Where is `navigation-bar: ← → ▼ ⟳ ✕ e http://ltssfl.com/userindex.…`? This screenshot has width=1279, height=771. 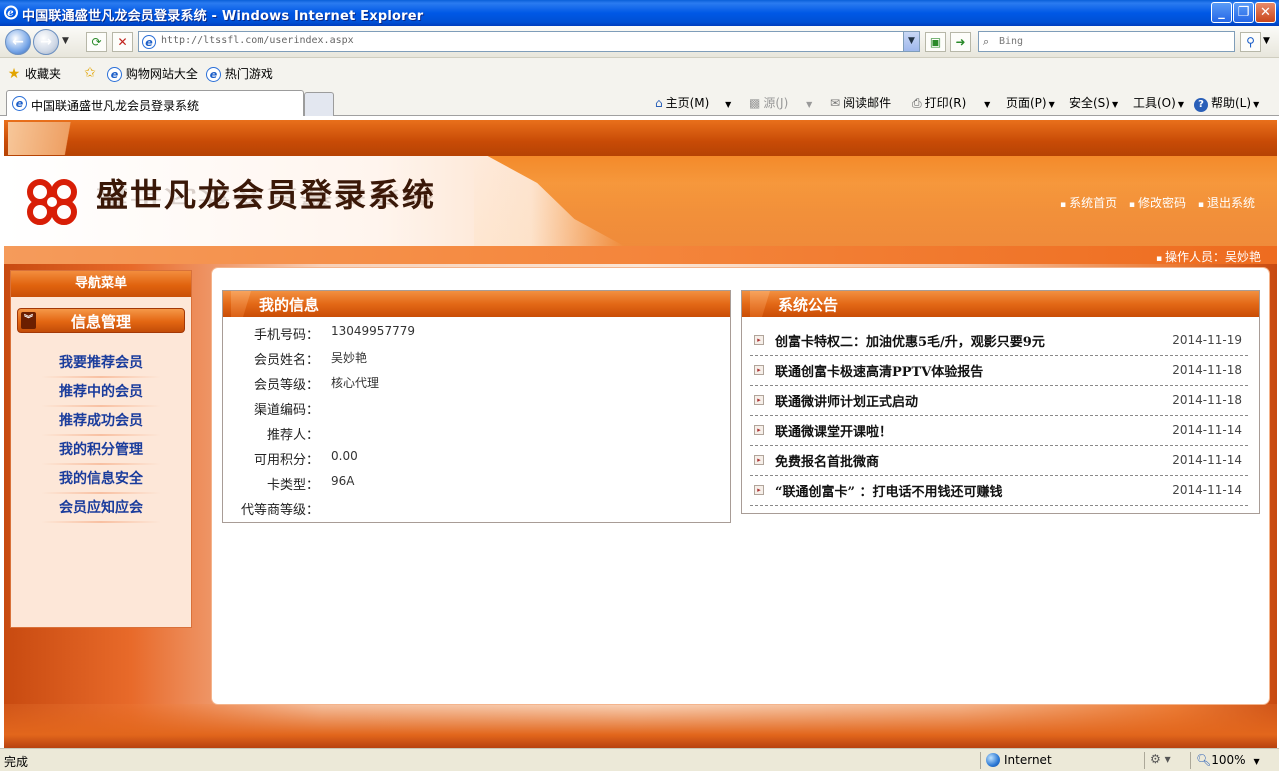
navigation-bar: ← → ▼ ⟳ ✕ e http://ltssfl.com/userindex.… is located at coordinates (639, 42).